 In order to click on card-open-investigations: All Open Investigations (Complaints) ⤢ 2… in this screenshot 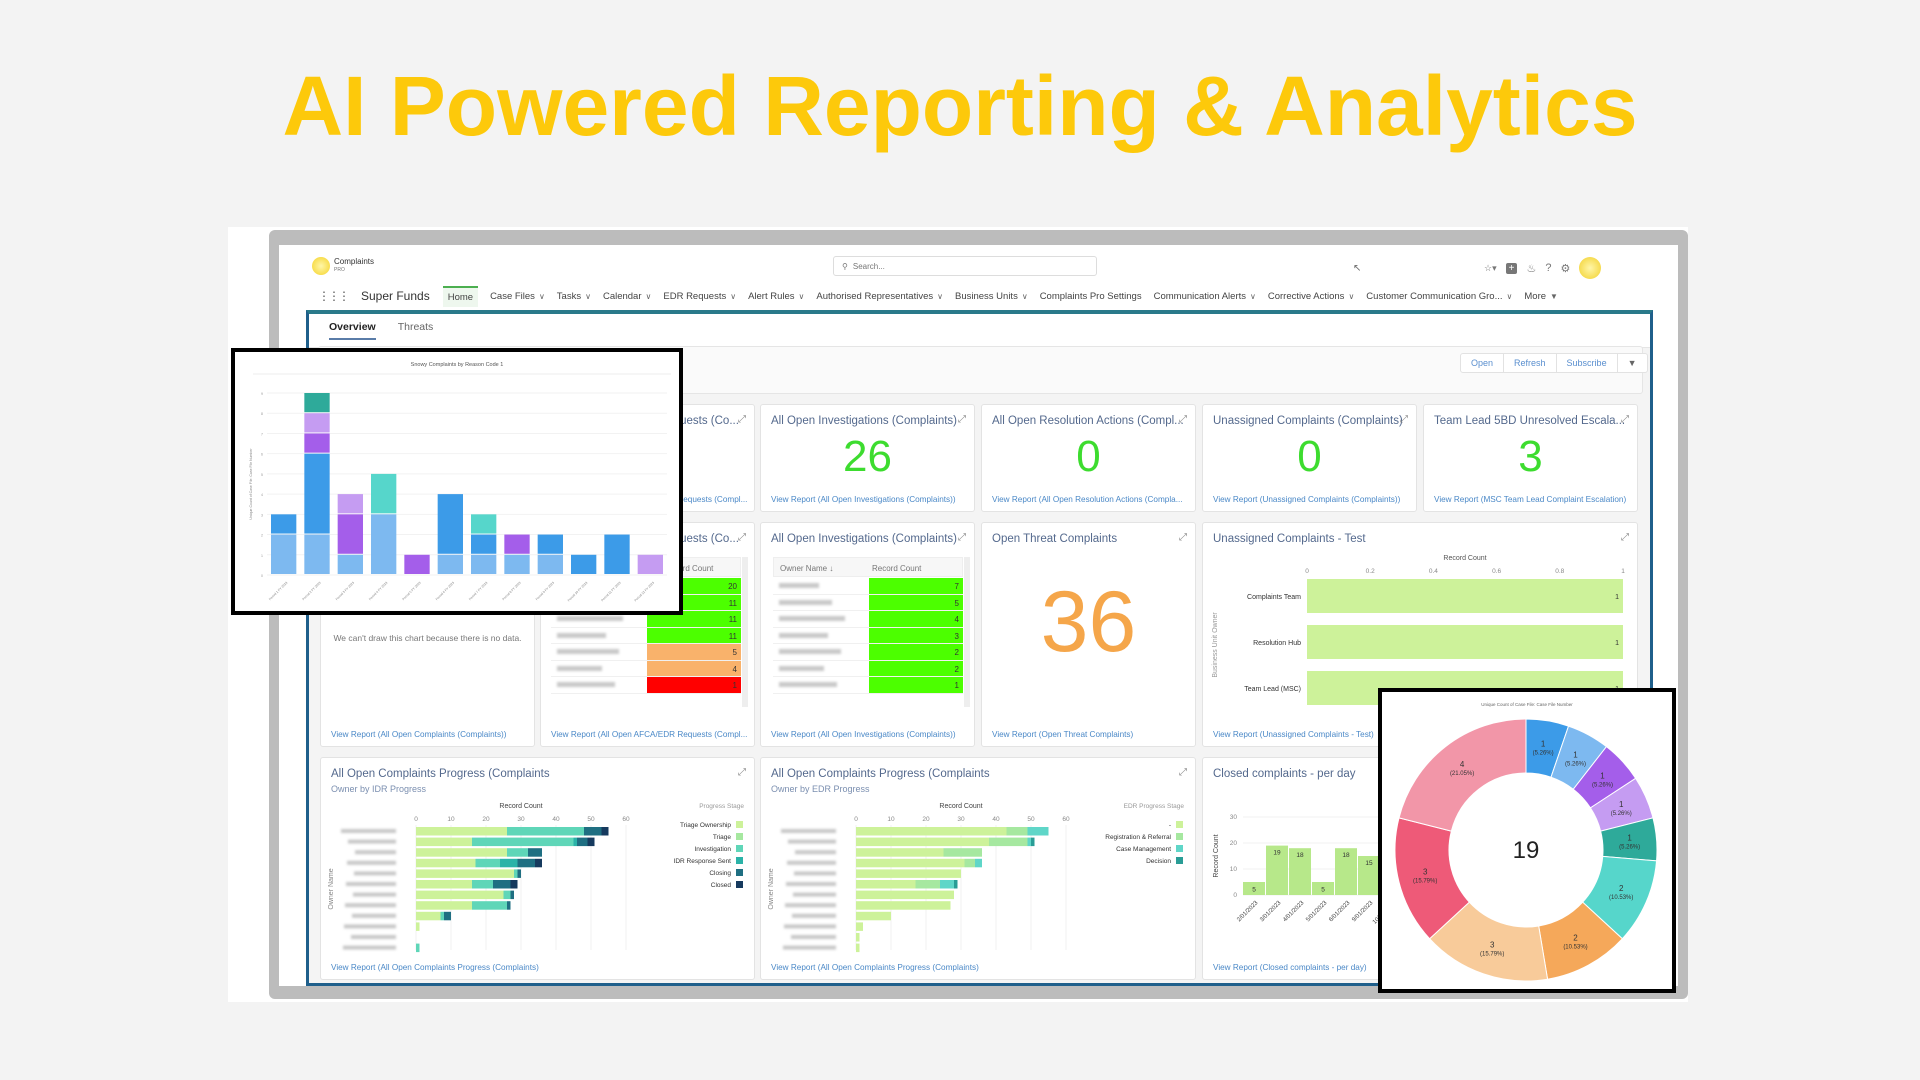, I will do `click(867, 458)`.